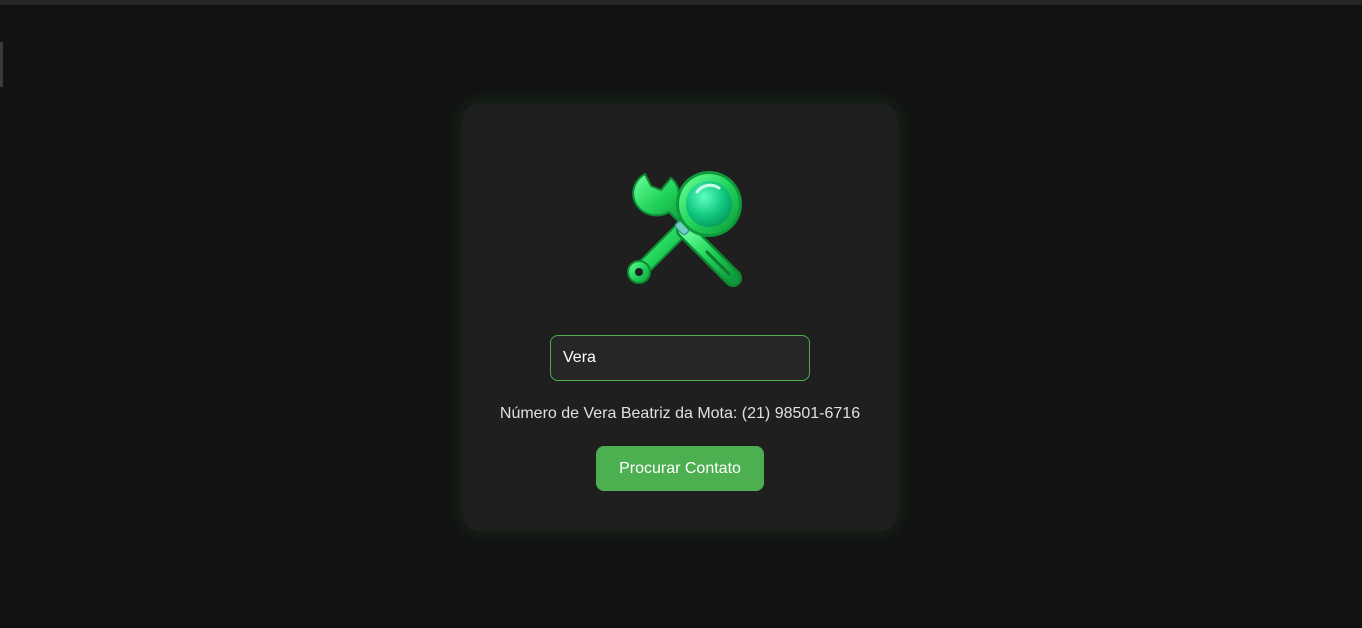  Describe the element at coordinates (1, 64) in the screenshot. I see `edge-strip` at that location.